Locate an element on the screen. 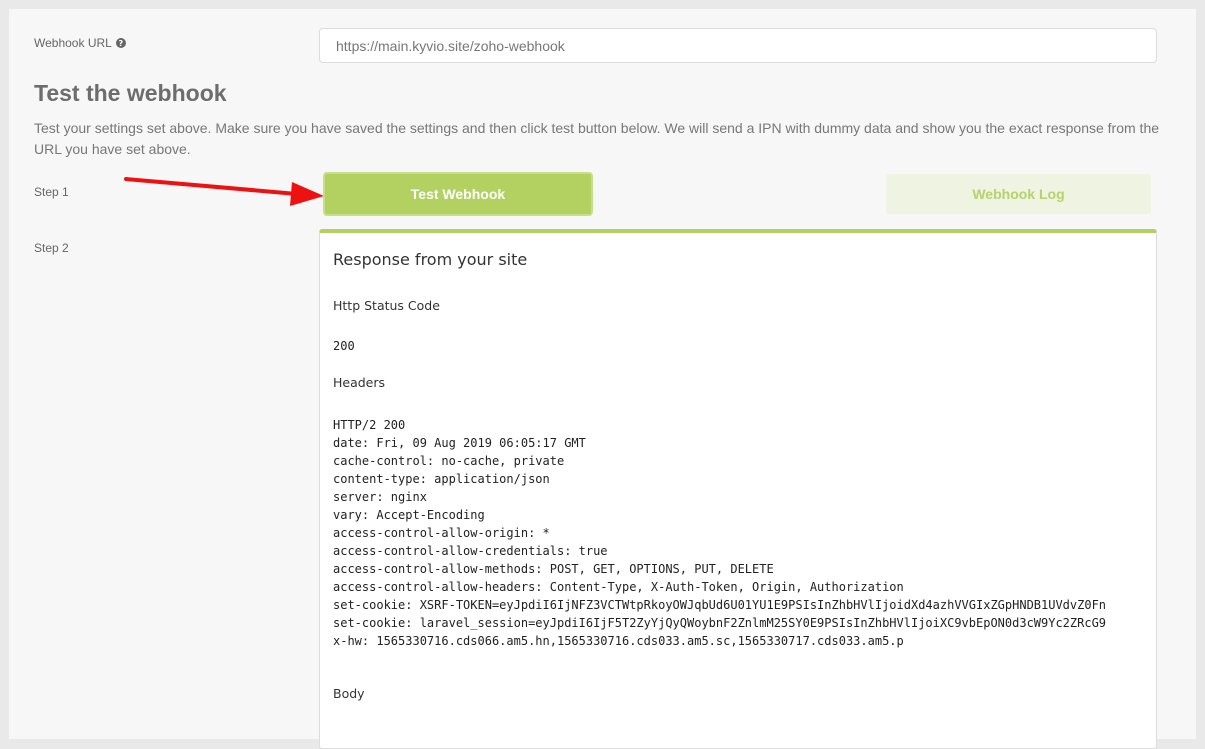 The width and height of the screenshot is (1205, 749). webhook-url-label: Webhook URL ? is located at coordinates (80, 43).